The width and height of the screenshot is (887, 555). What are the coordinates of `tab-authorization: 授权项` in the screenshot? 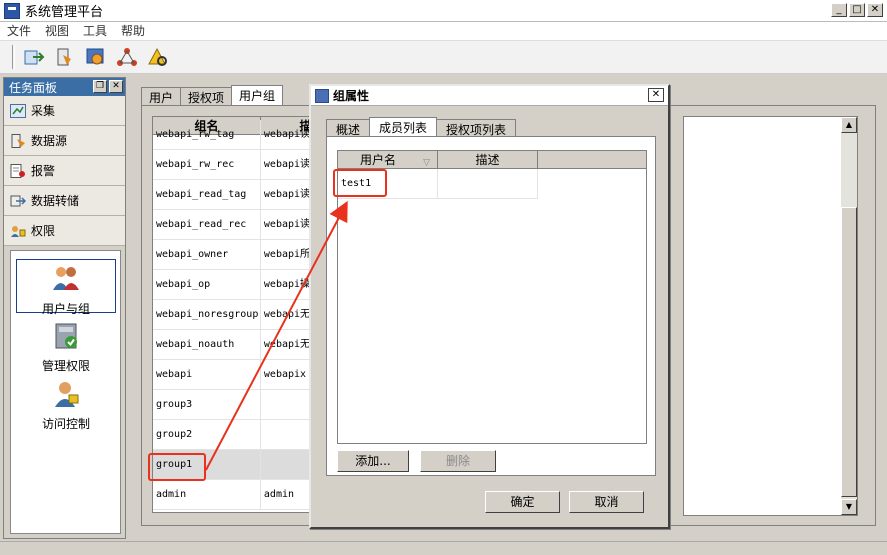 It's located at (206, 96).